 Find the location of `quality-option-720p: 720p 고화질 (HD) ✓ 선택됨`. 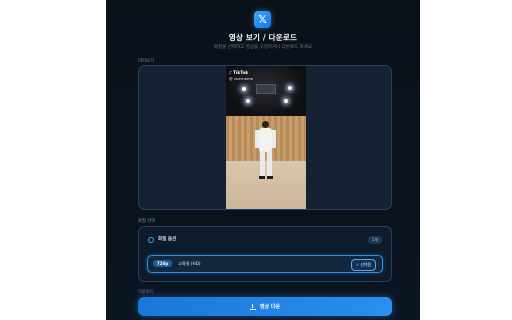

quality-option-720p: 720p 고화질 (HD) ✓ 선택됨 is located at coordinates (265, 264).